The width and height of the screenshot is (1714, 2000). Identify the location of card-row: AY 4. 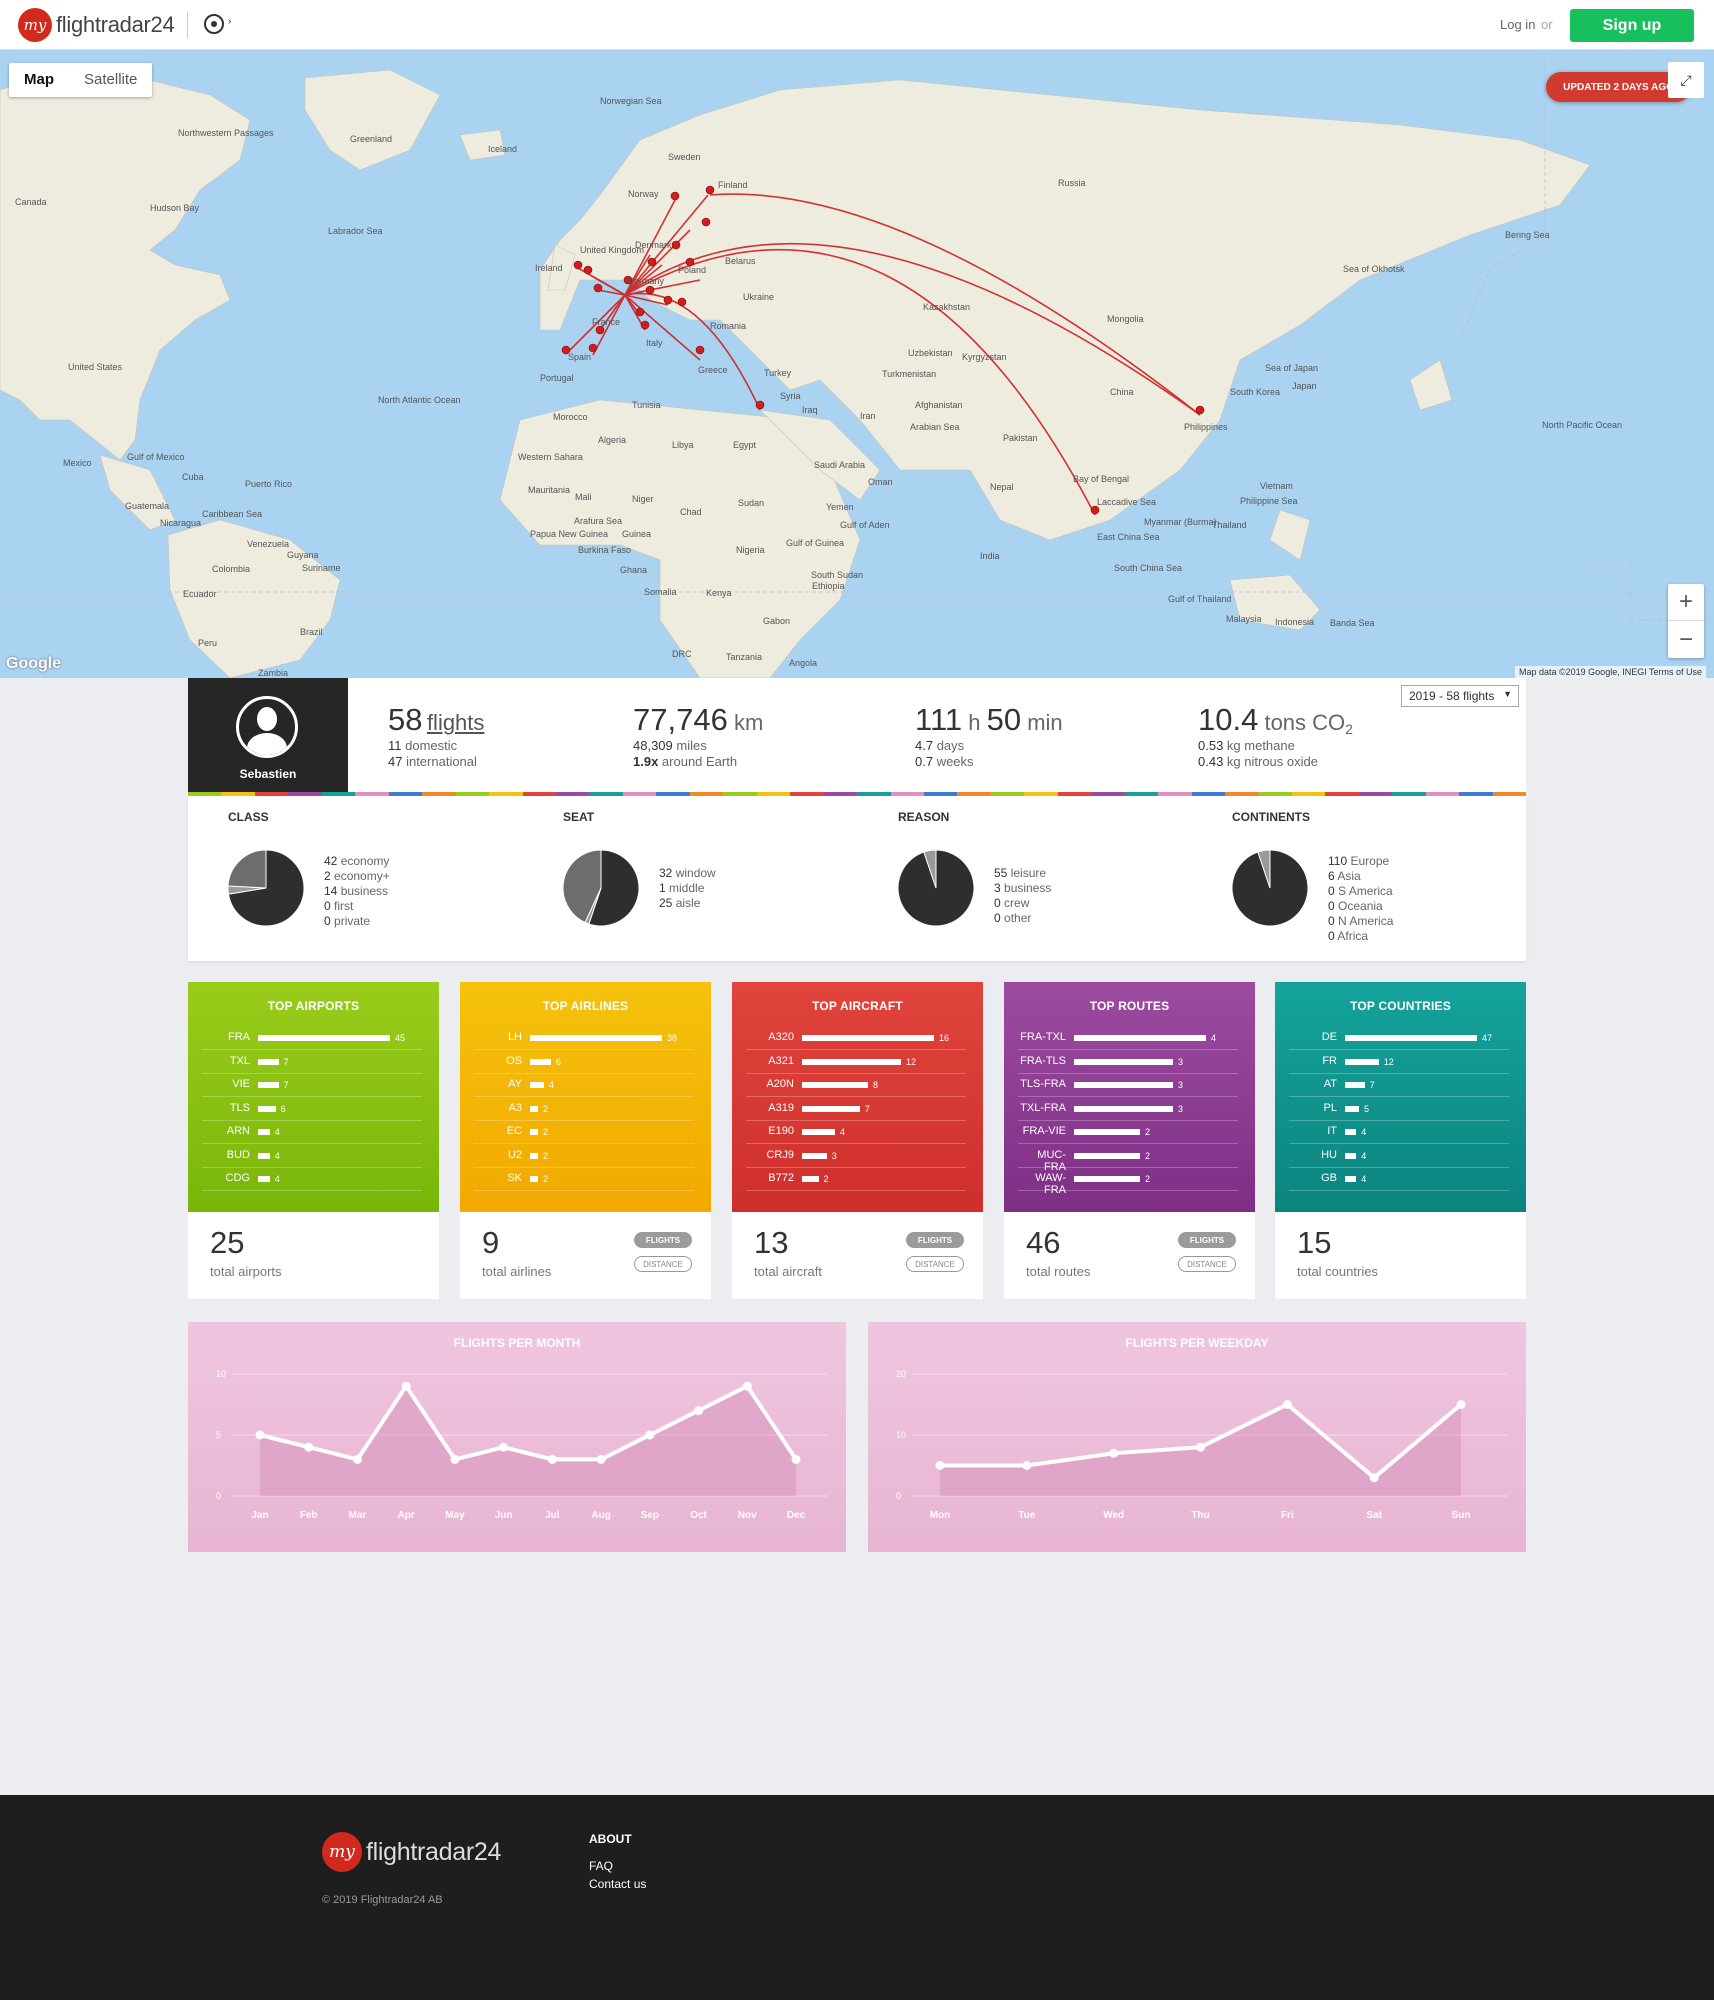
(584, 1085).